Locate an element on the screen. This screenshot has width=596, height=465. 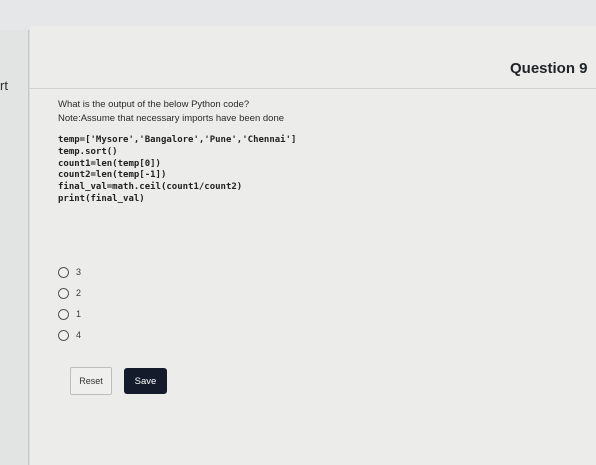
answer-option-2: 2 is located at coordinates (69, 293).